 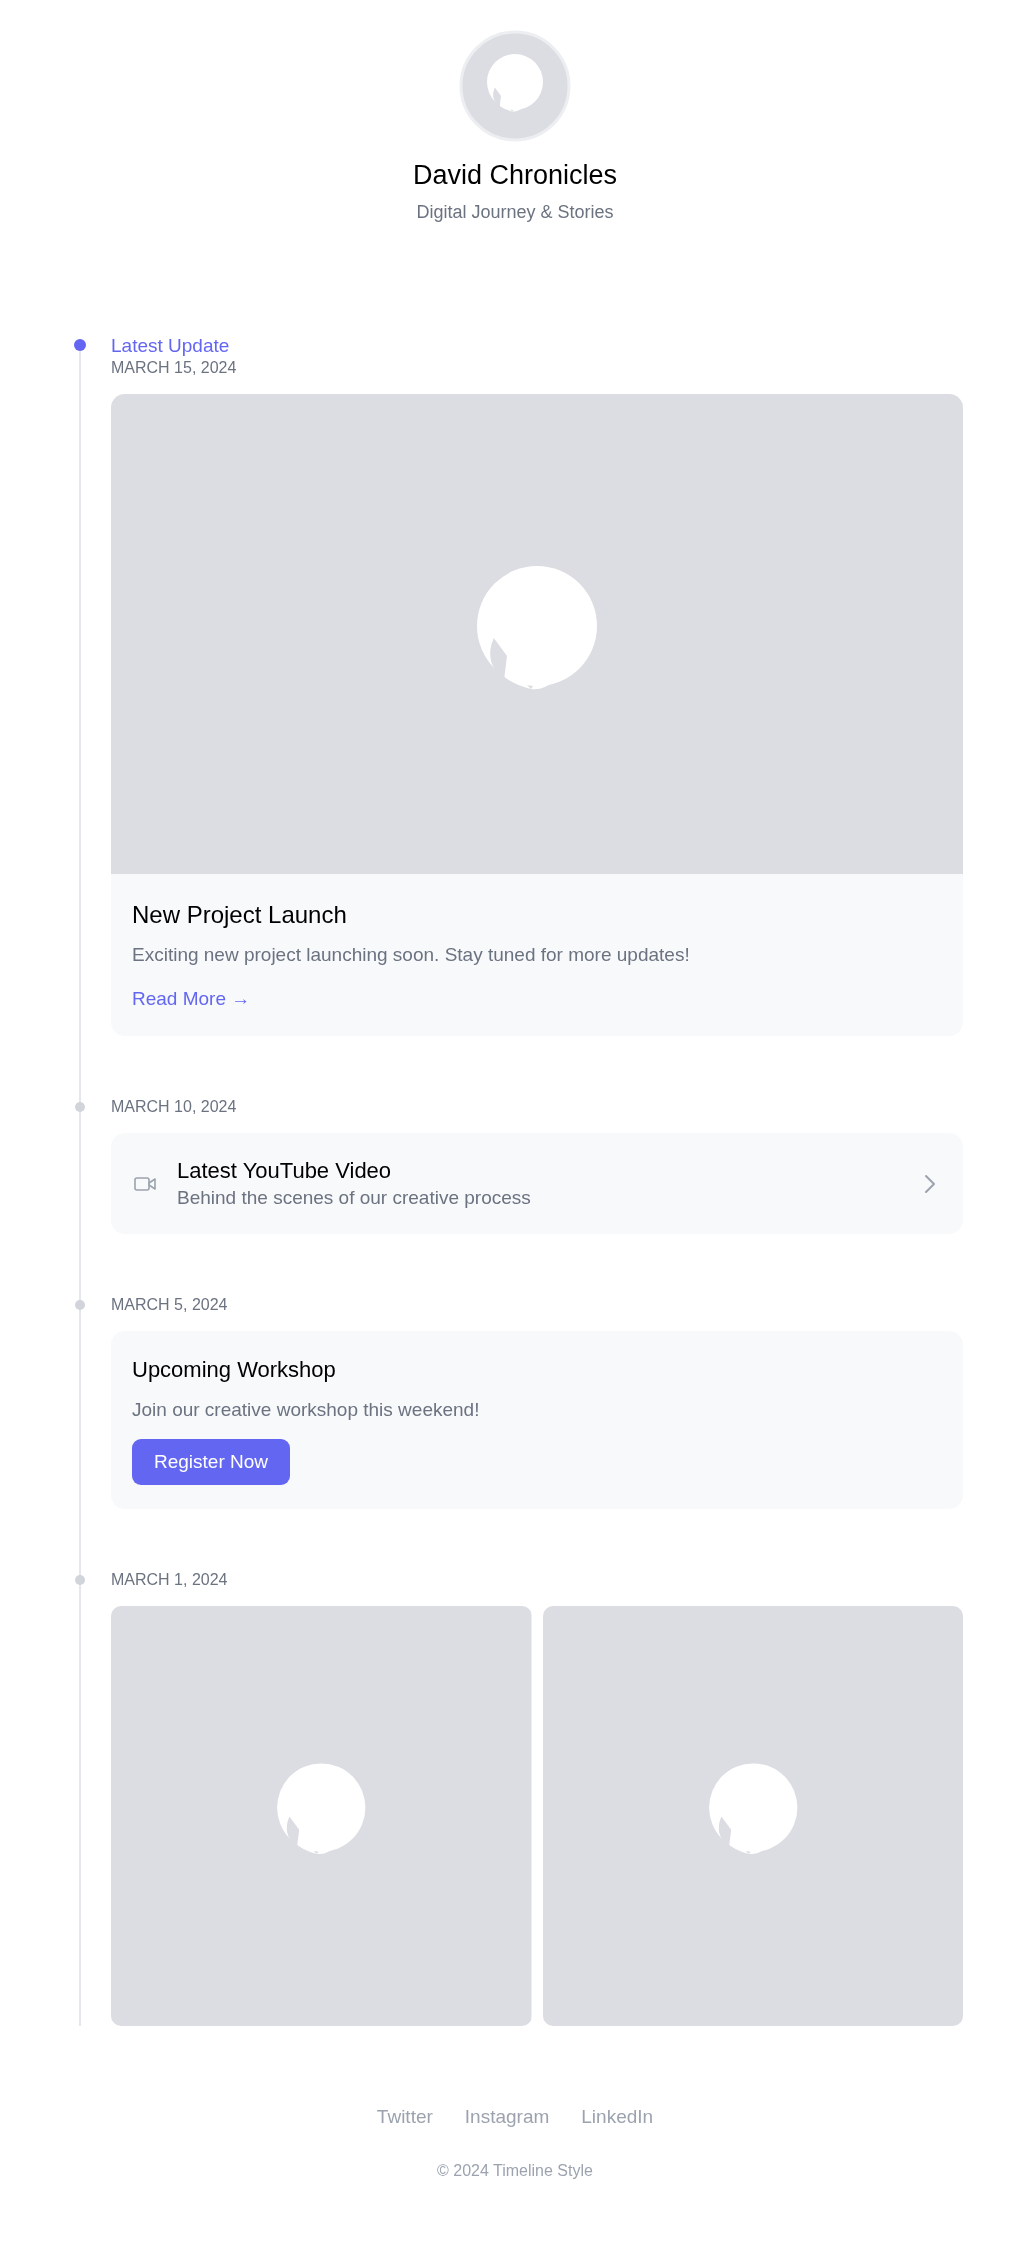 What do you see at coordinates (171, 346) in the screenshot?
I see `entry-label: Latest Update` at bounding box center [171, 346].